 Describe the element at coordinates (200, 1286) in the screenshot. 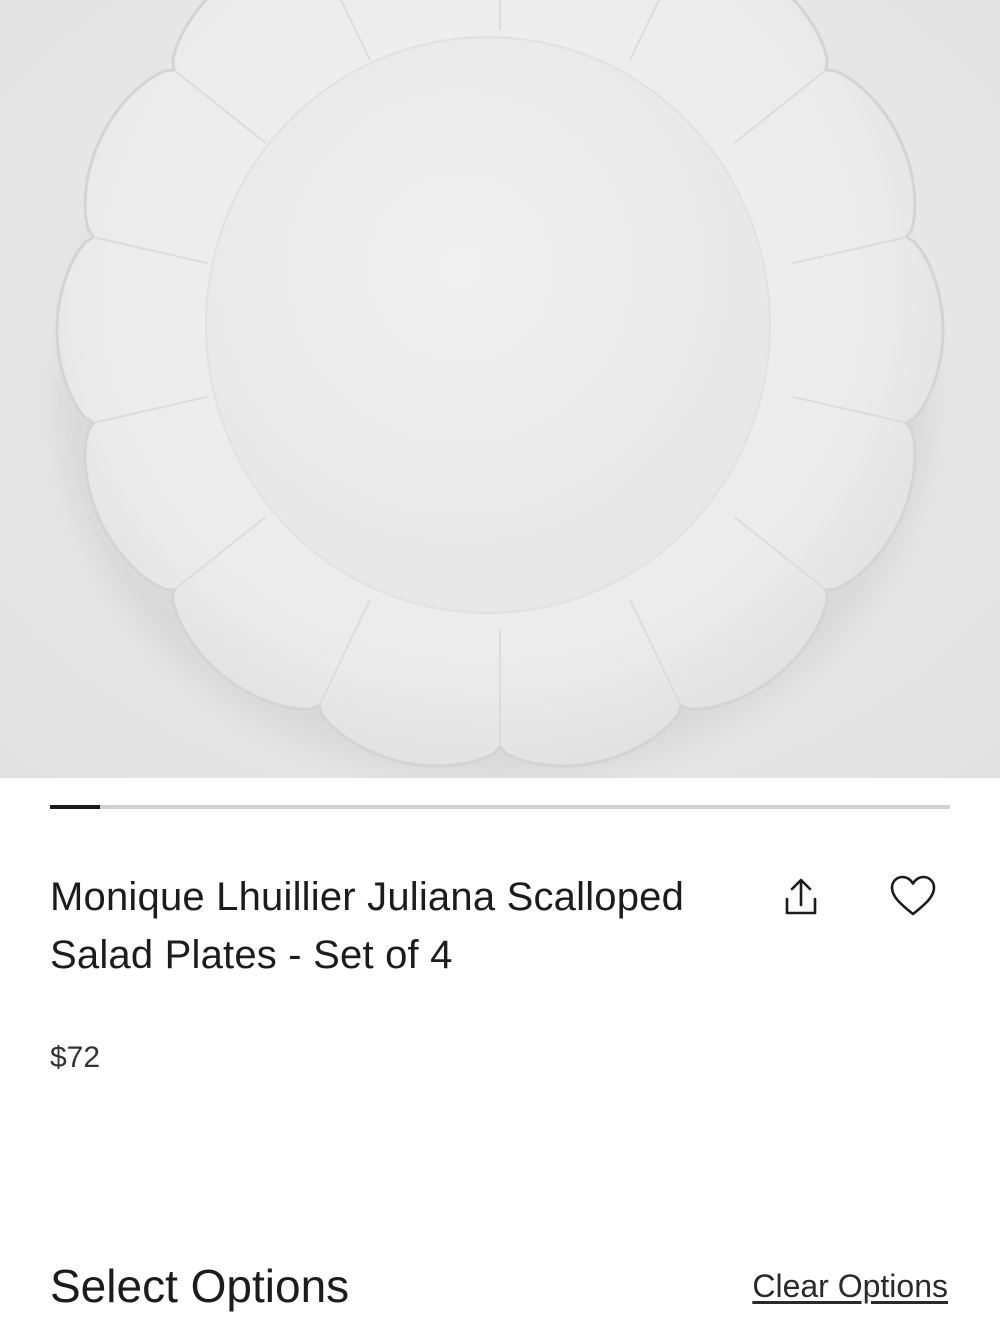

I see `select-options-heading: Select Options` at that location.